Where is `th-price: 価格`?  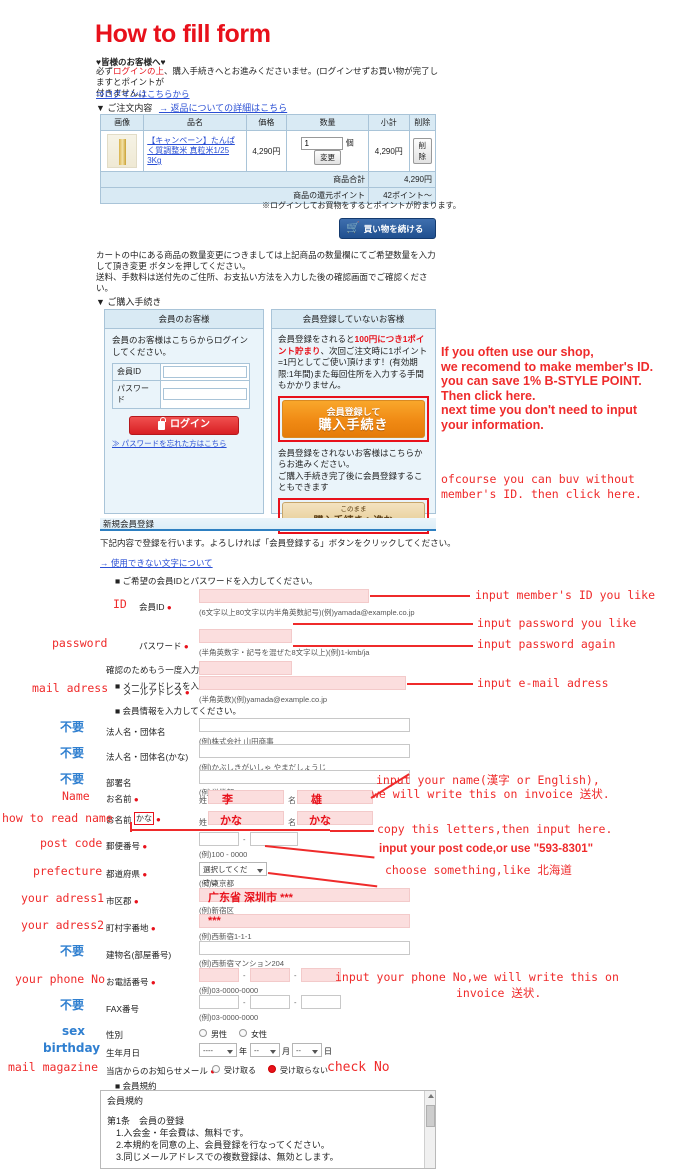 th-price: 価格 is located at coordinates (266, 122).